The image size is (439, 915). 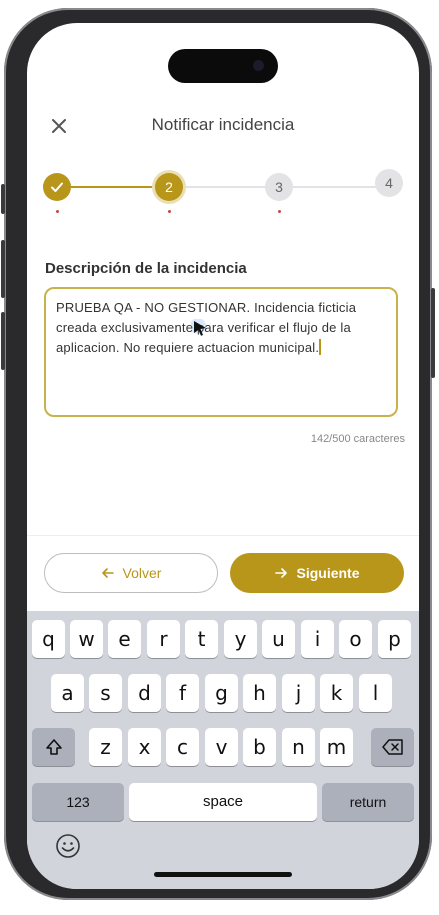 What do you see at coordinates (433, 333) in the screenshot?
I see `power-button` at bounding box center [433, 333].